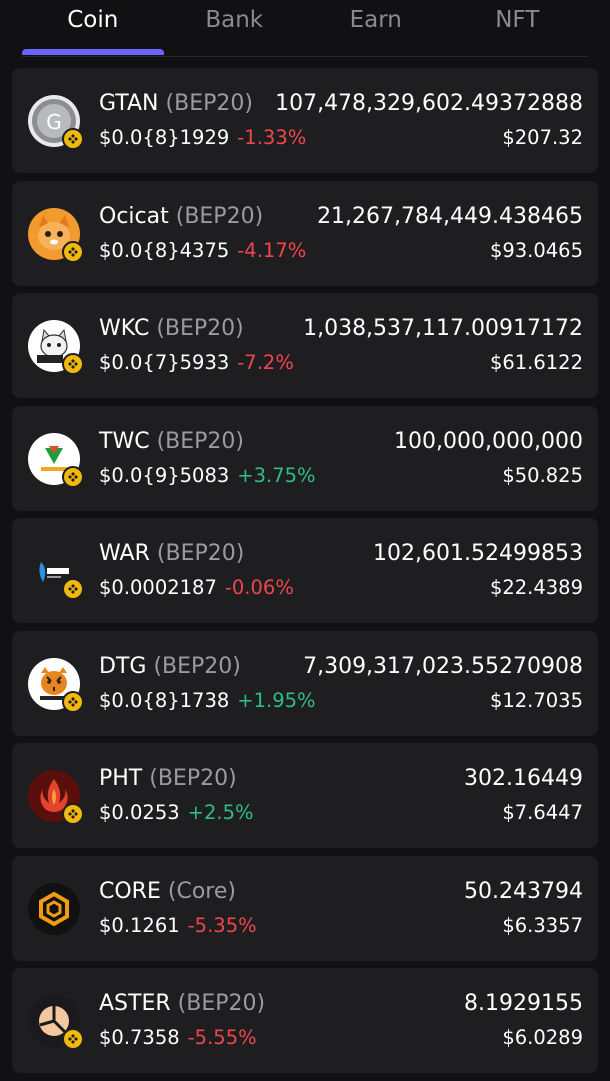 This screenshot has width=610, height=1081. I want to click on war-icon, so click(55, 572).